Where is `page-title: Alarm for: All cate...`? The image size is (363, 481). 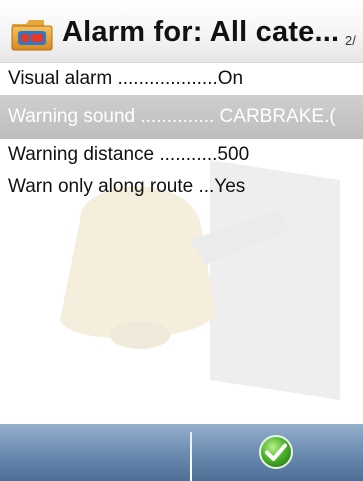
page-title: Alarm for: All cate... is located at coordinates (201, 32).